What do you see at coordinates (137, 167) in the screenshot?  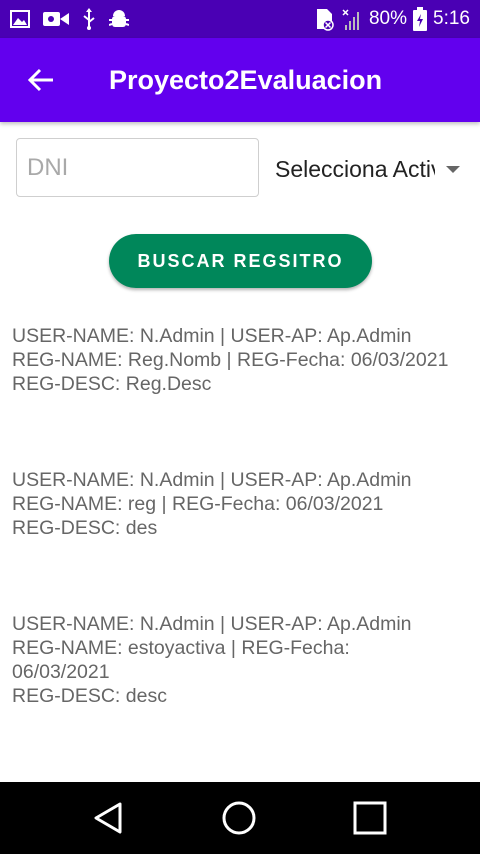 I see `dni-input` at bounding box center [137, 167].